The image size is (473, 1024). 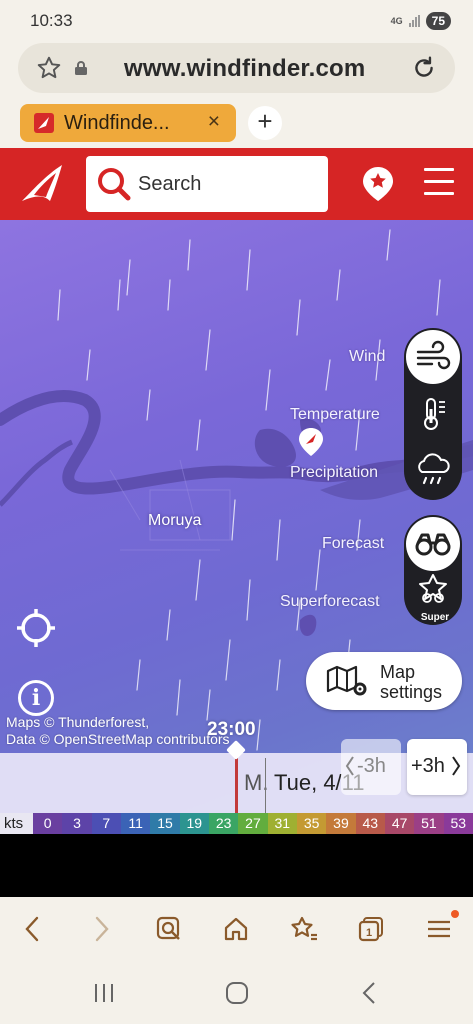 I want to click on locate-me-icon, so click(x=36, y=630).